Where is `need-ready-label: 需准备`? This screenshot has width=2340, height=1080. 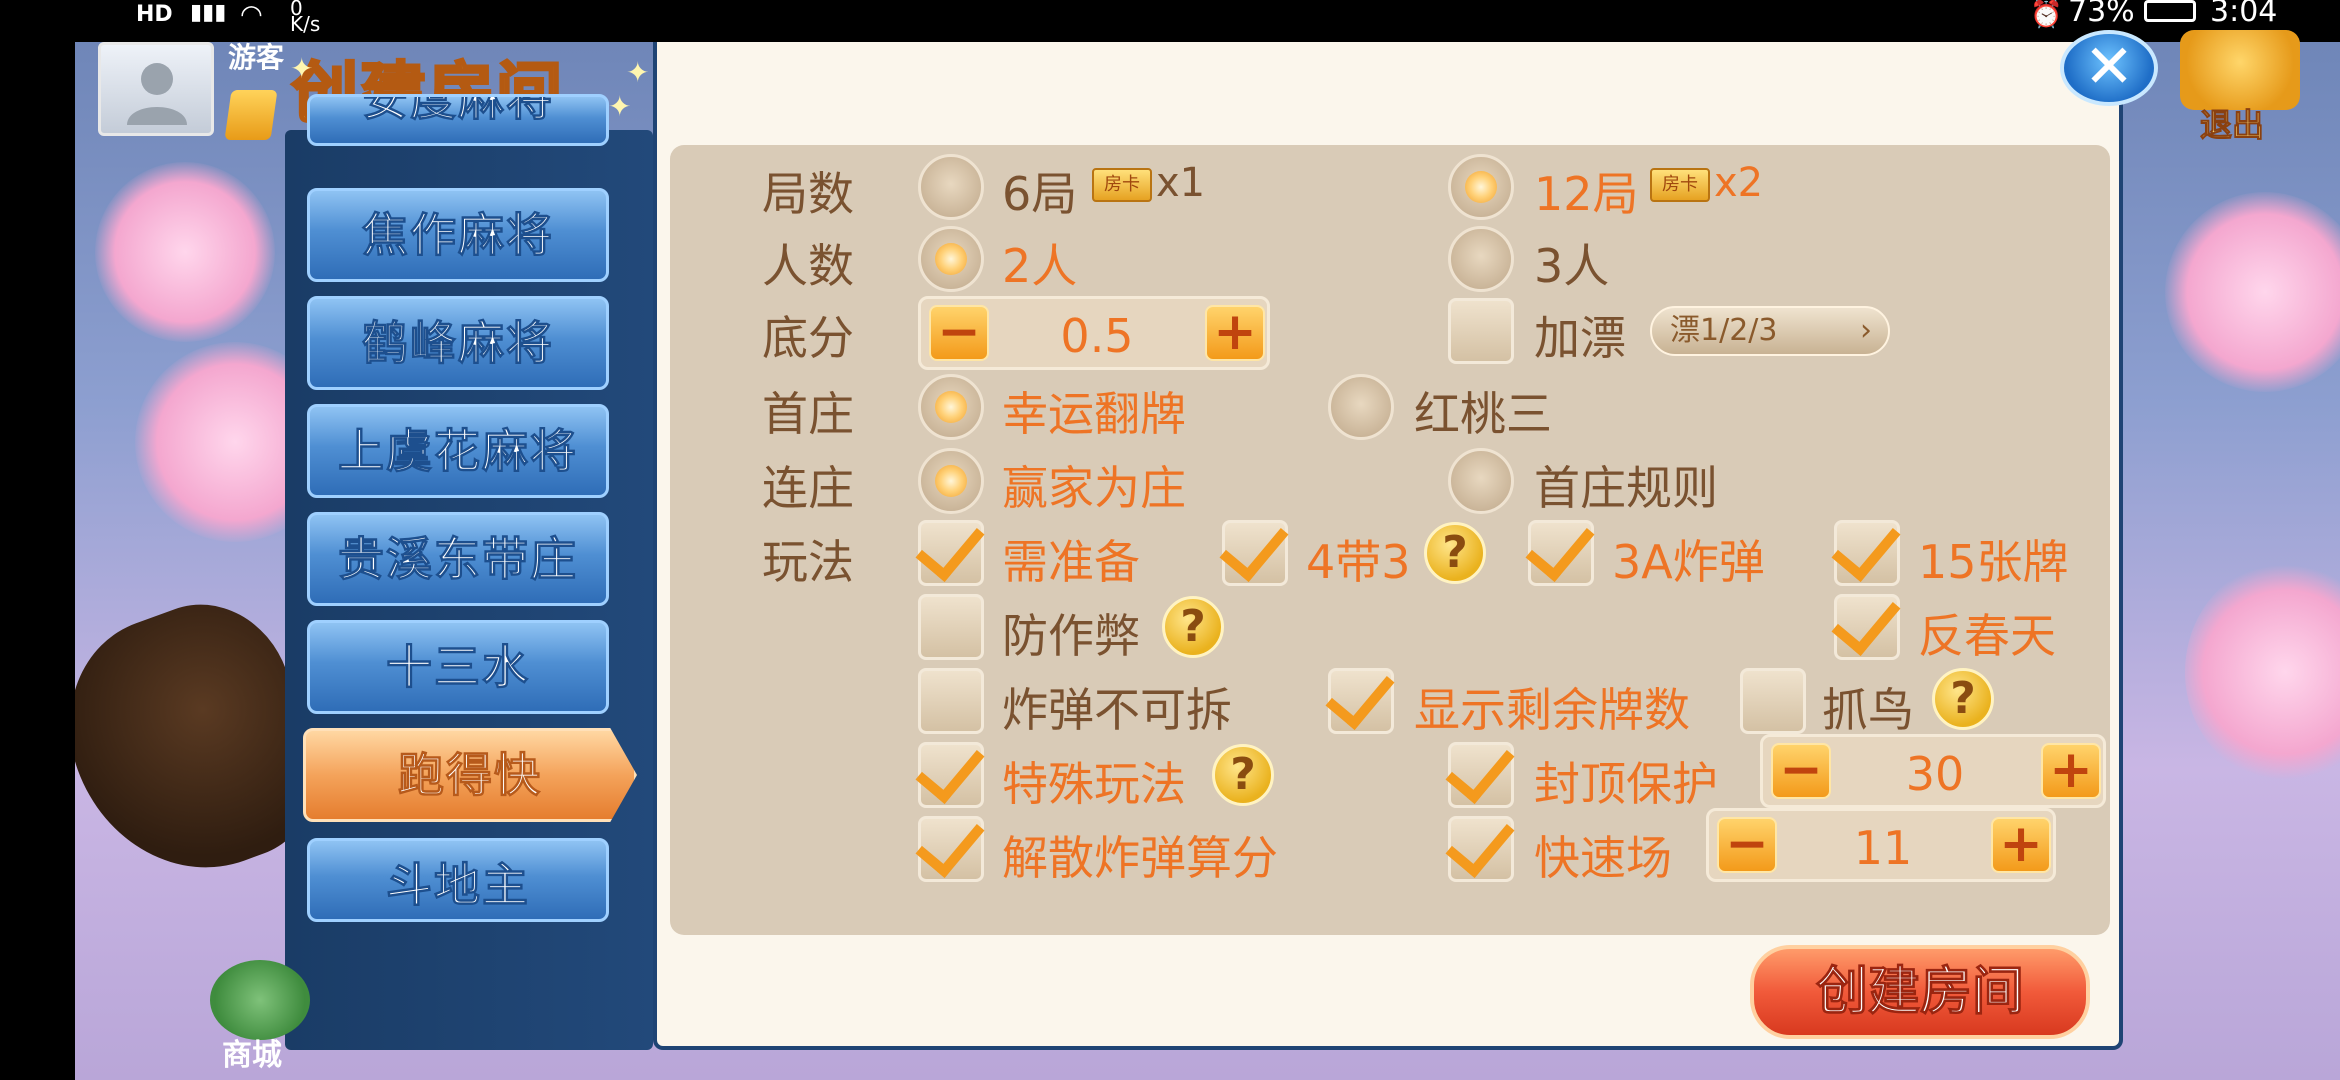 need-ready-label: 需准备 is located at coordinates (1071, 562).